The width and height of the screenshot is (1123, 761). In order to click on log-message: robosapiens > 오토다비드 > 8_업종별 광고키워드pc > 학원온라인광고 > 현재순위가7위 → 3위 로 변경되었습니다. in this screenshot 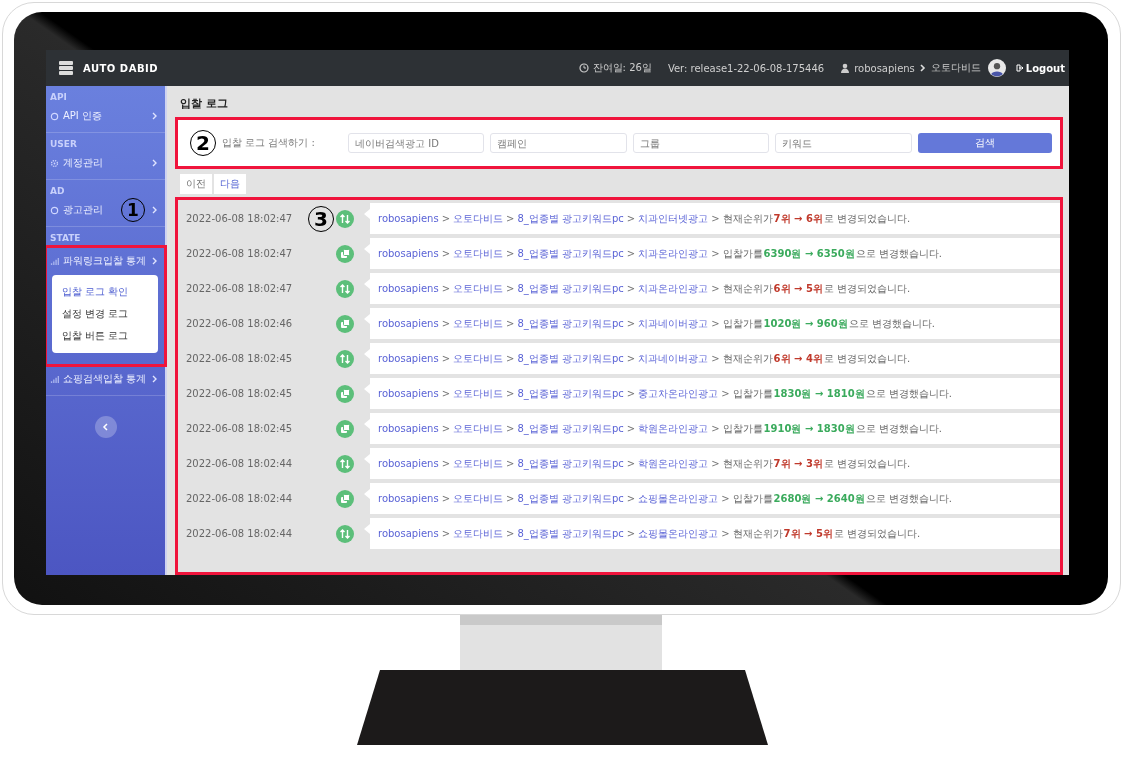, I will do `click(712, 463)`.